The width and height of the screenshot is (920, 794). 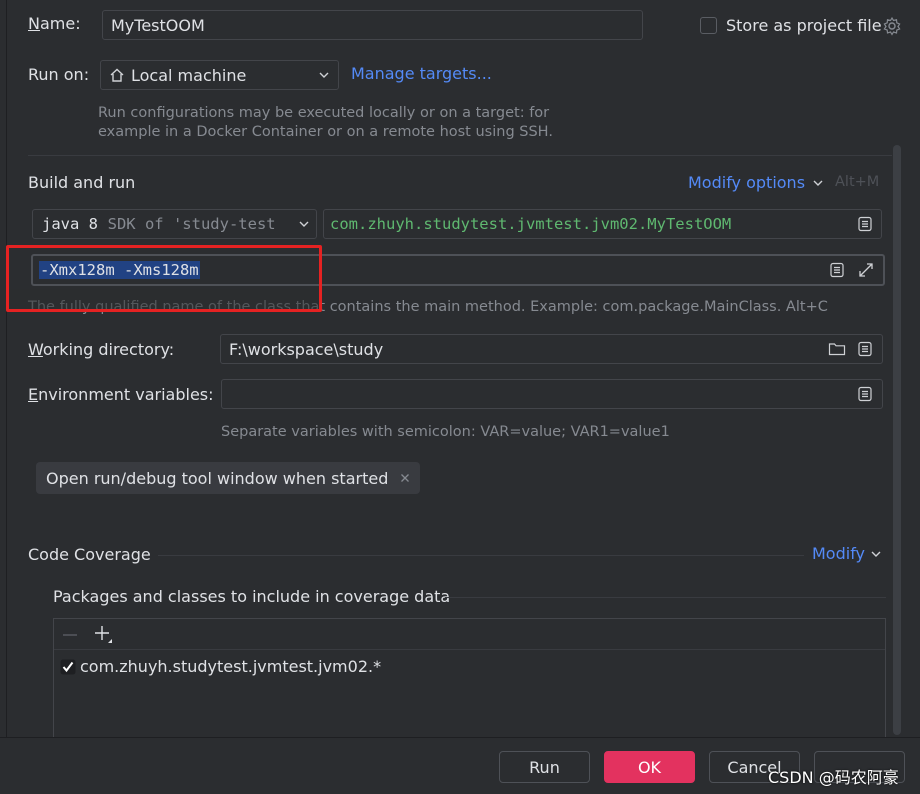 I want to click on working-directory-mnemonic: W, so click(x=35, y=349).